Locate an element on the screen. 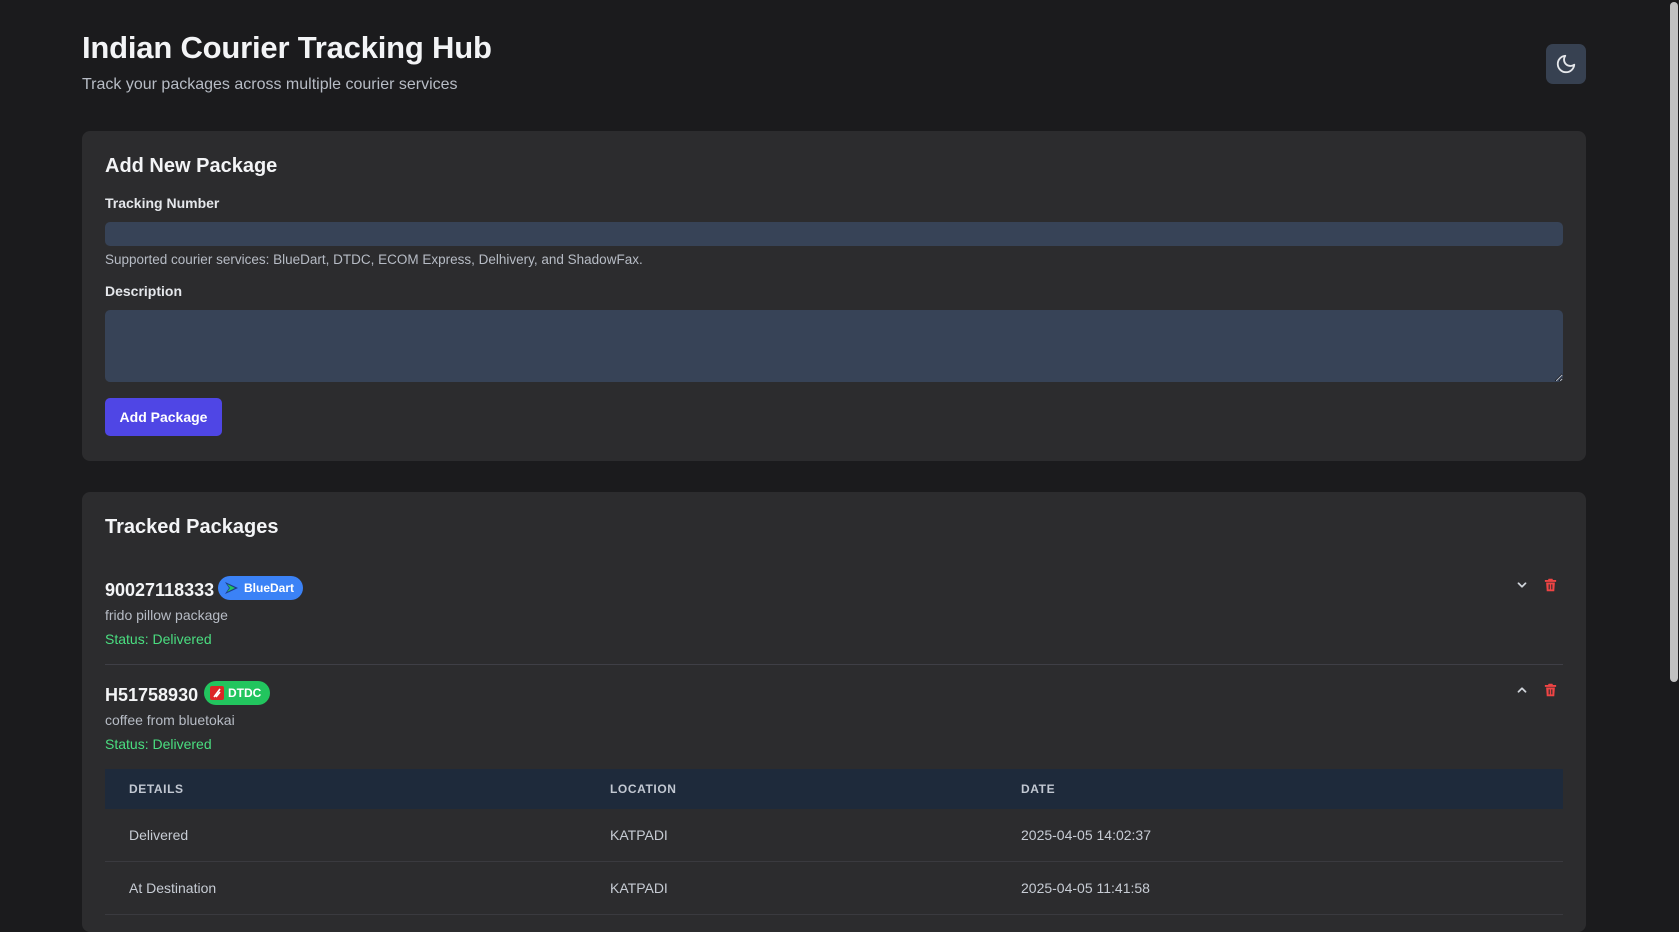 The image size is (1679, 932). description-label: Description is located at coordinates (144, 291).